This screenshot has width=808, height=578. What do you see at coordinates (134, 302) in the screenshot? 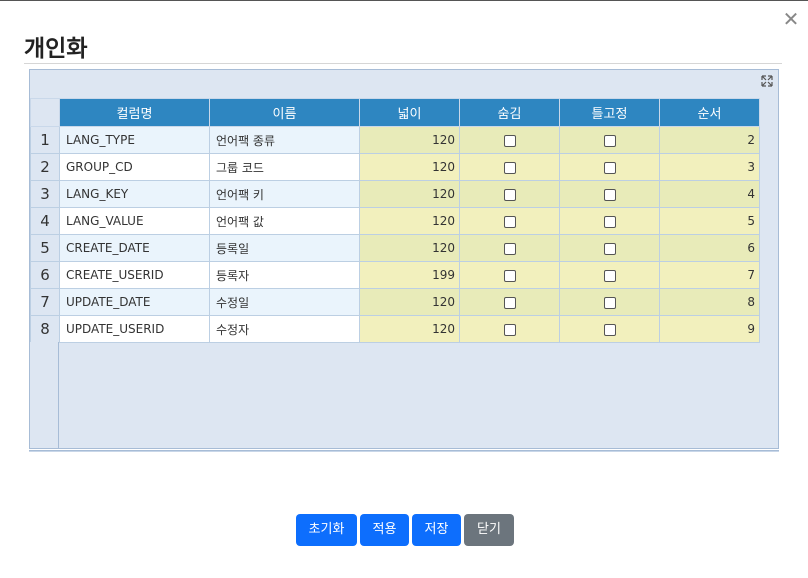
I see `cell-column-name: UPDATE_DATE` at bounding box center [134, 302].